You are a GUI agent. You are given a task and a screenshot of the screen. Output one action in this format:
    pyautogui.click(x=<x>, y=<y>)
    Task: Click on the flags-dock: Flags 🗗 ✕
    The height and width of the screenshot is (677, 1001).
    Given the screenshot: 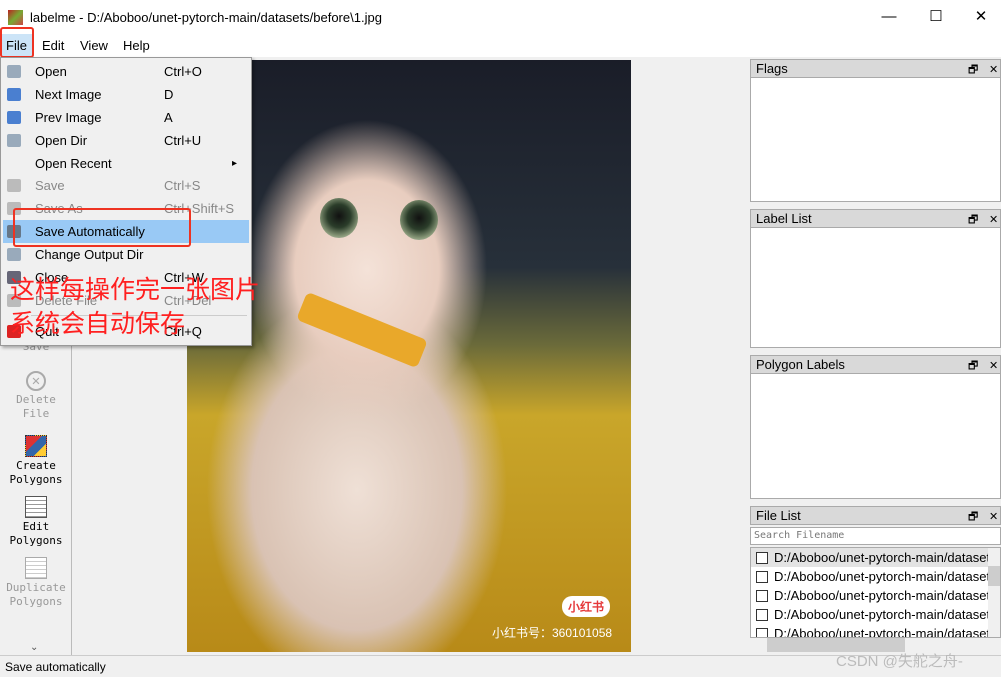 What is the action you would take?
    pyautogui.click(x=875, y=130)
    